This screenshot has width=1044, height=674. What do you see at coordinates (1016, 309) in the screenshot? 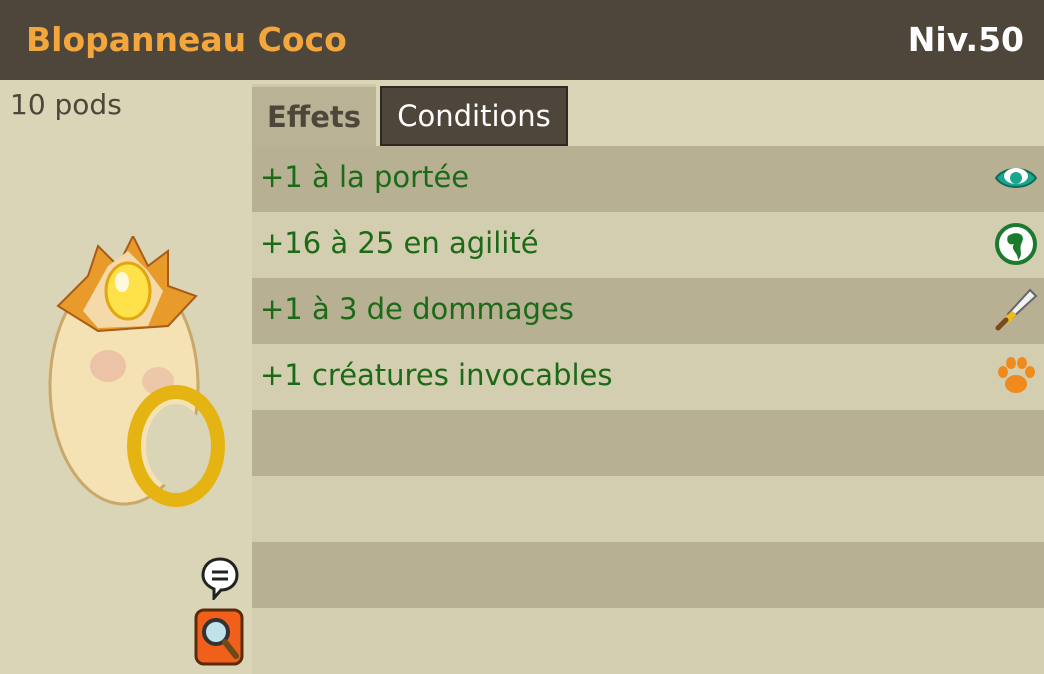
I see `sword-icon` at bounding box center [1016, 309].